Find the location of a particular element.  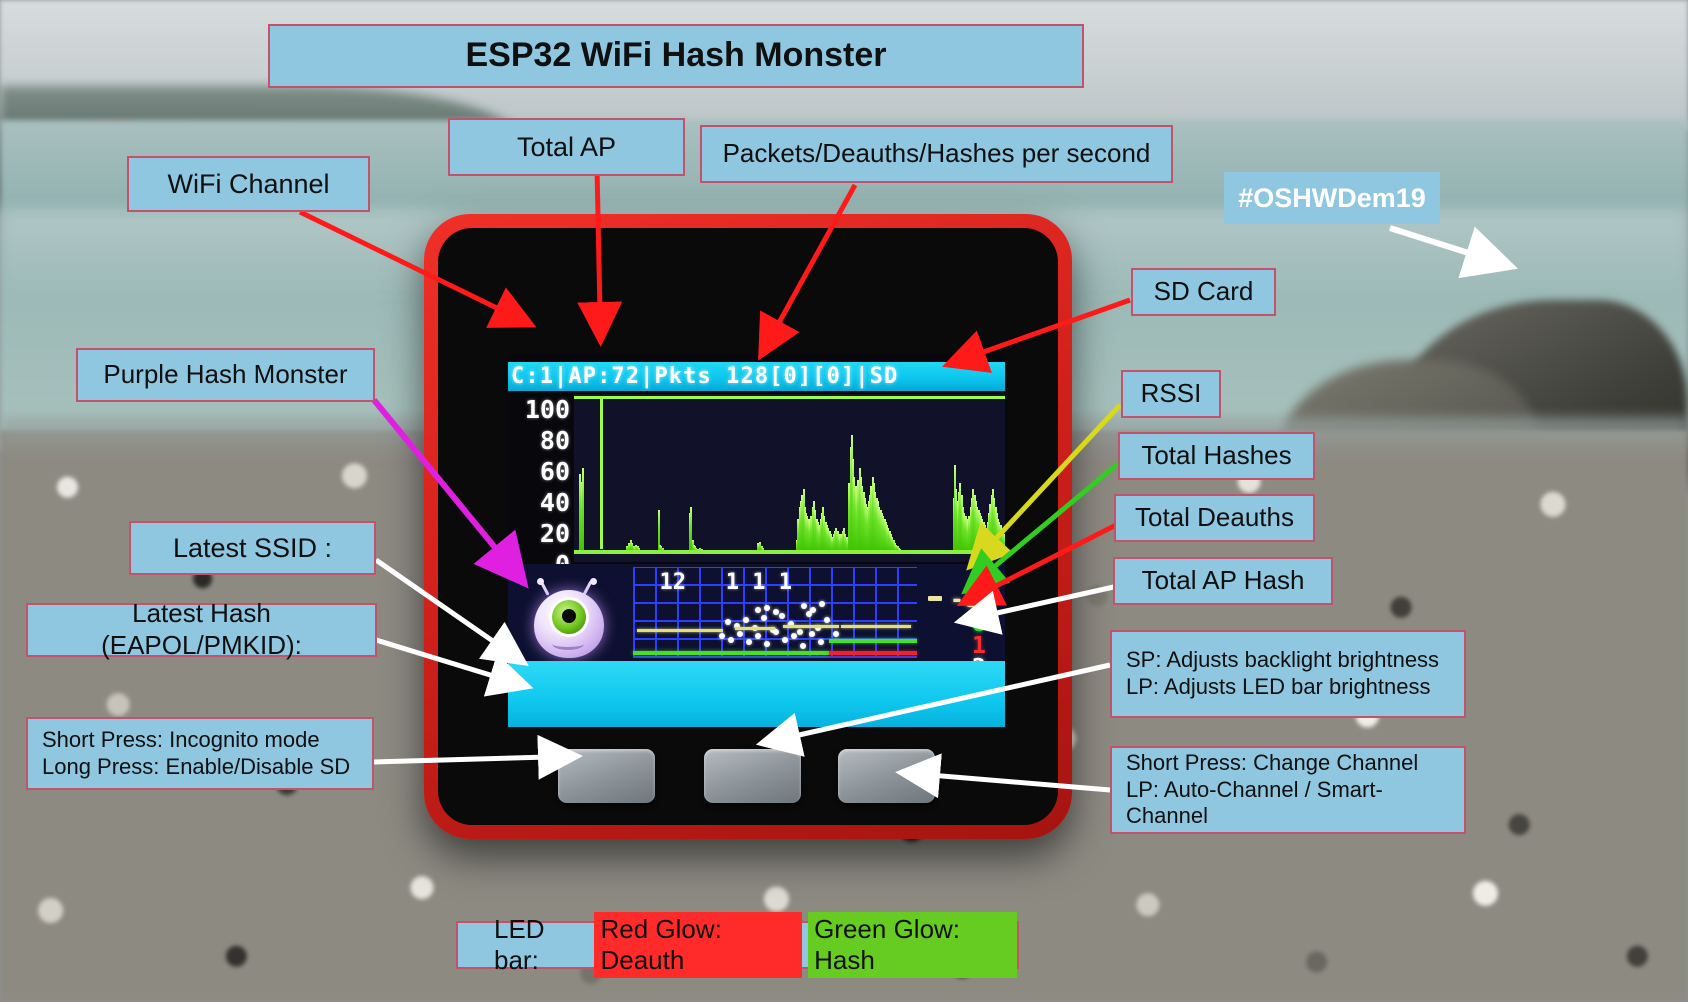

y-tick-20: 20 is located at coordinates (554, 533).